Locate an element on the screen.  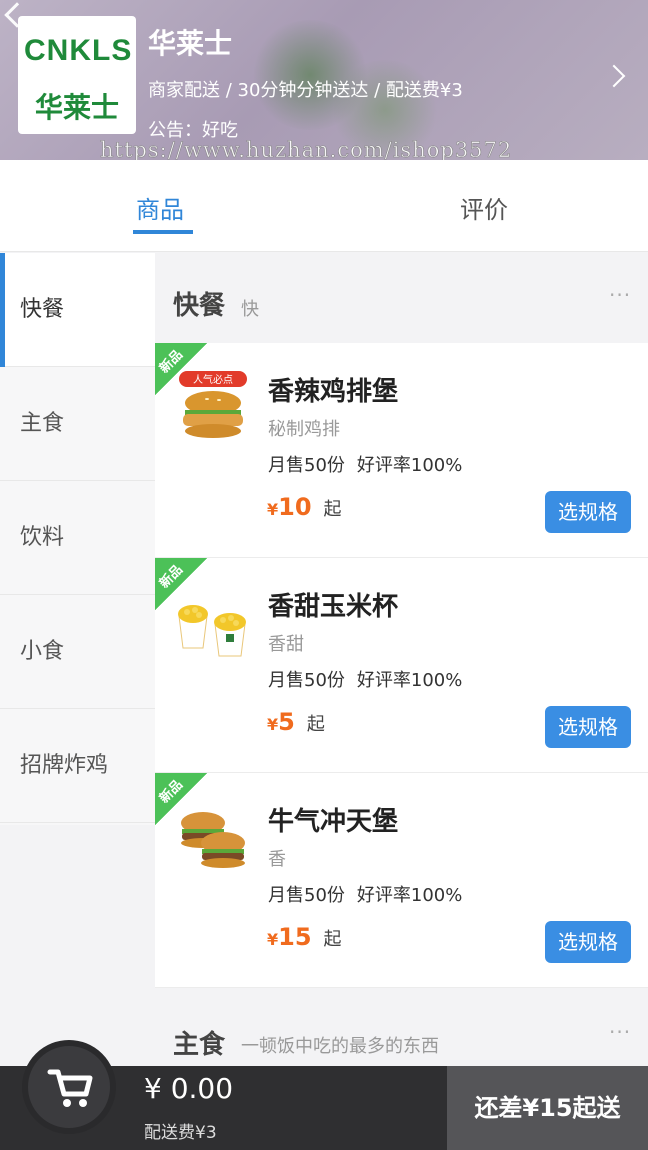
section-header: 主食 一顿饭中吃的最多的东西 ··· is located at coordinates (401, 1027).